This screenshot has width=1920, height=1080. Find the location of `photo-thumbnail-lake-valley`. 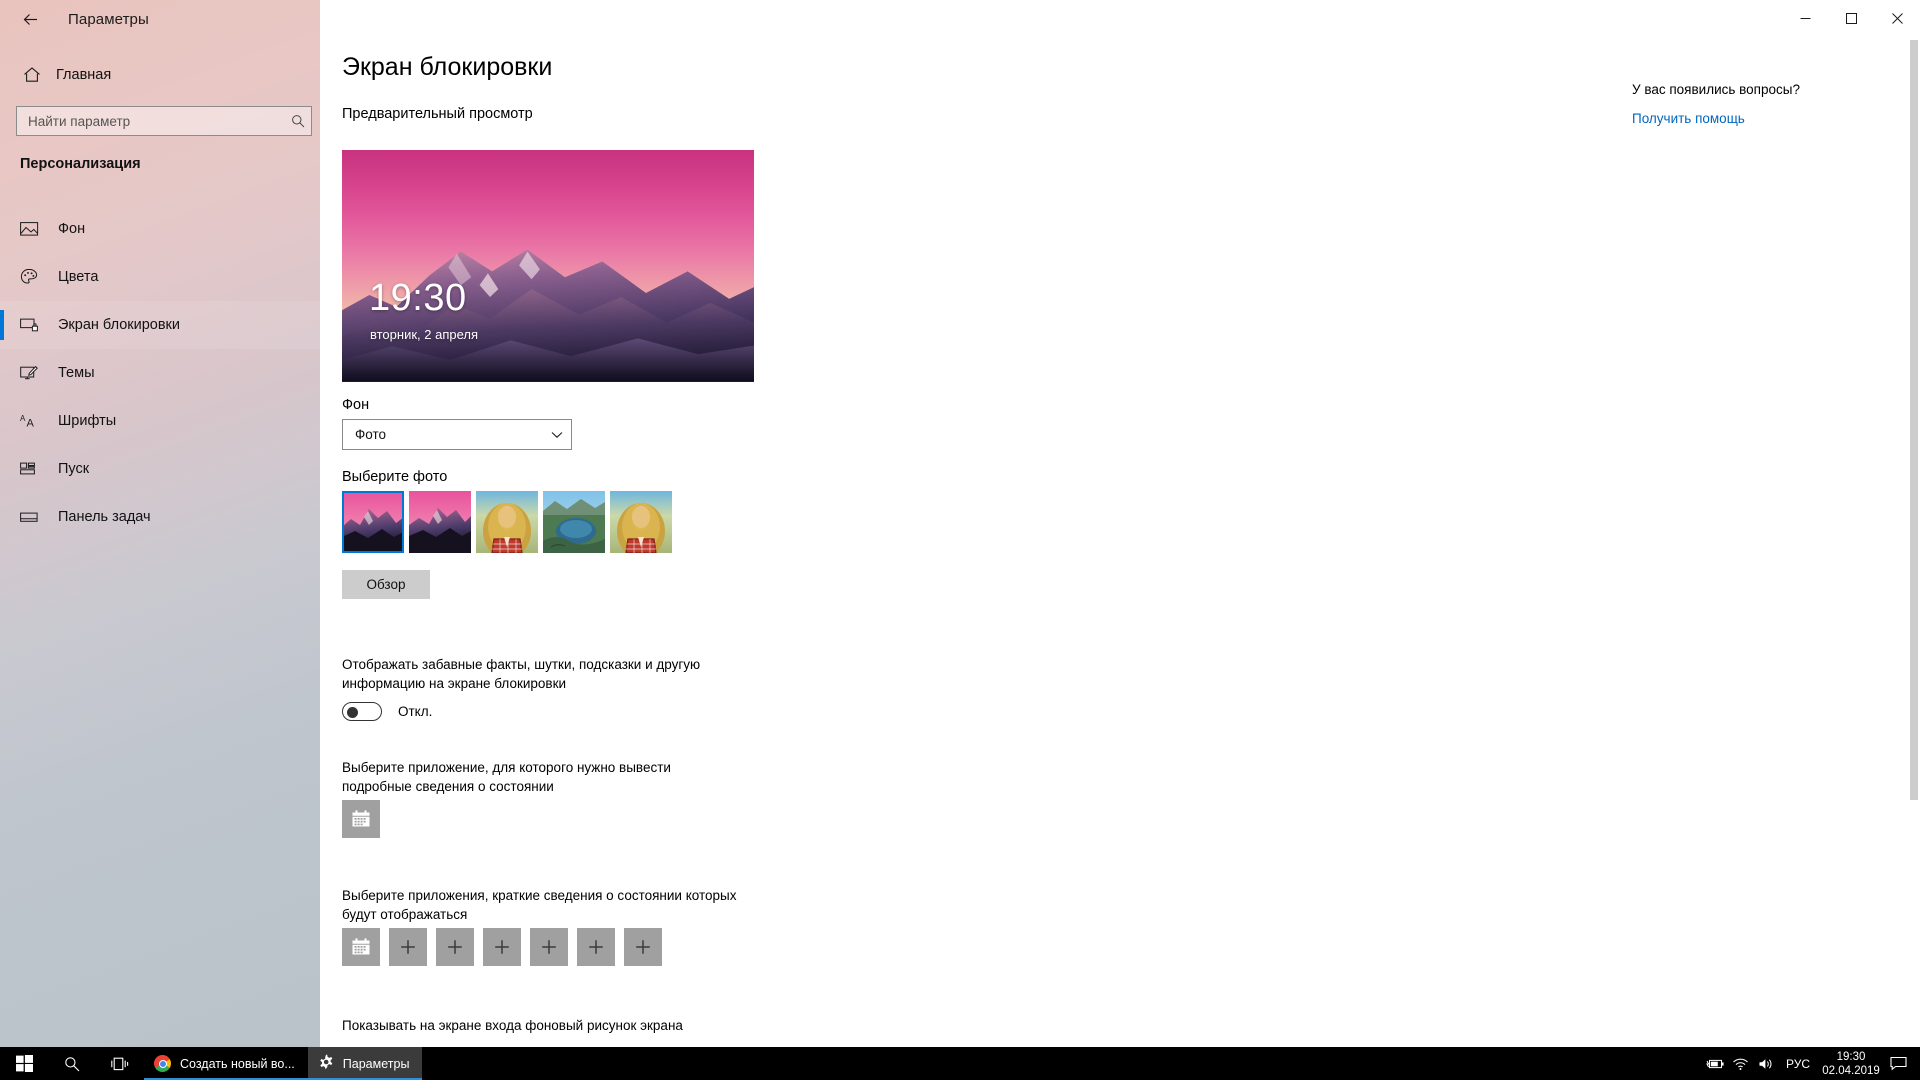

photo-thumbnail-lake-valley is located at coordinates (574, 522).